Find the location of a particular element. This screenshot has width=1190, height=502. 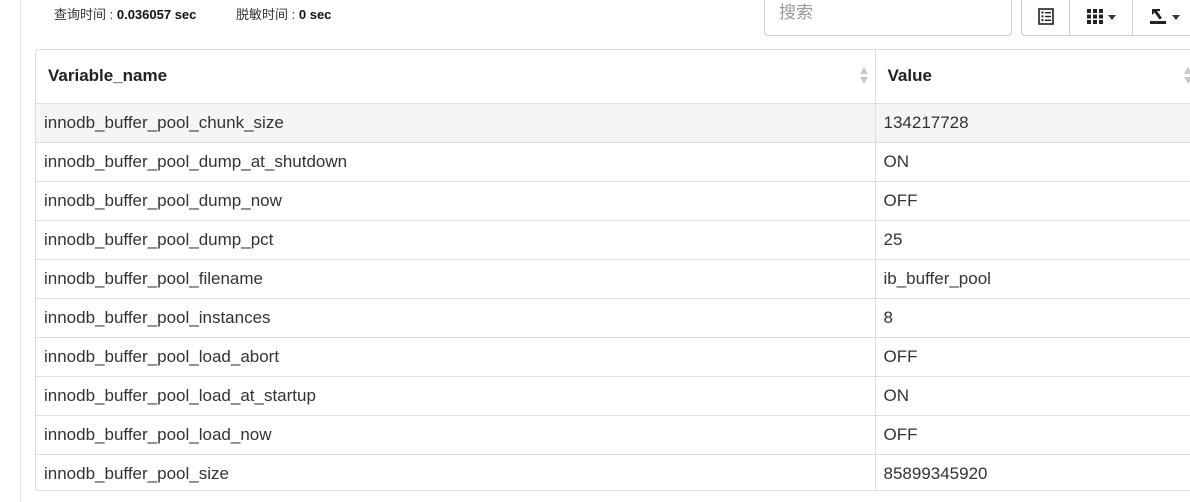

table-row: innodb_buffer_pool_load_abort OFF is located at coordinates (613, 356).